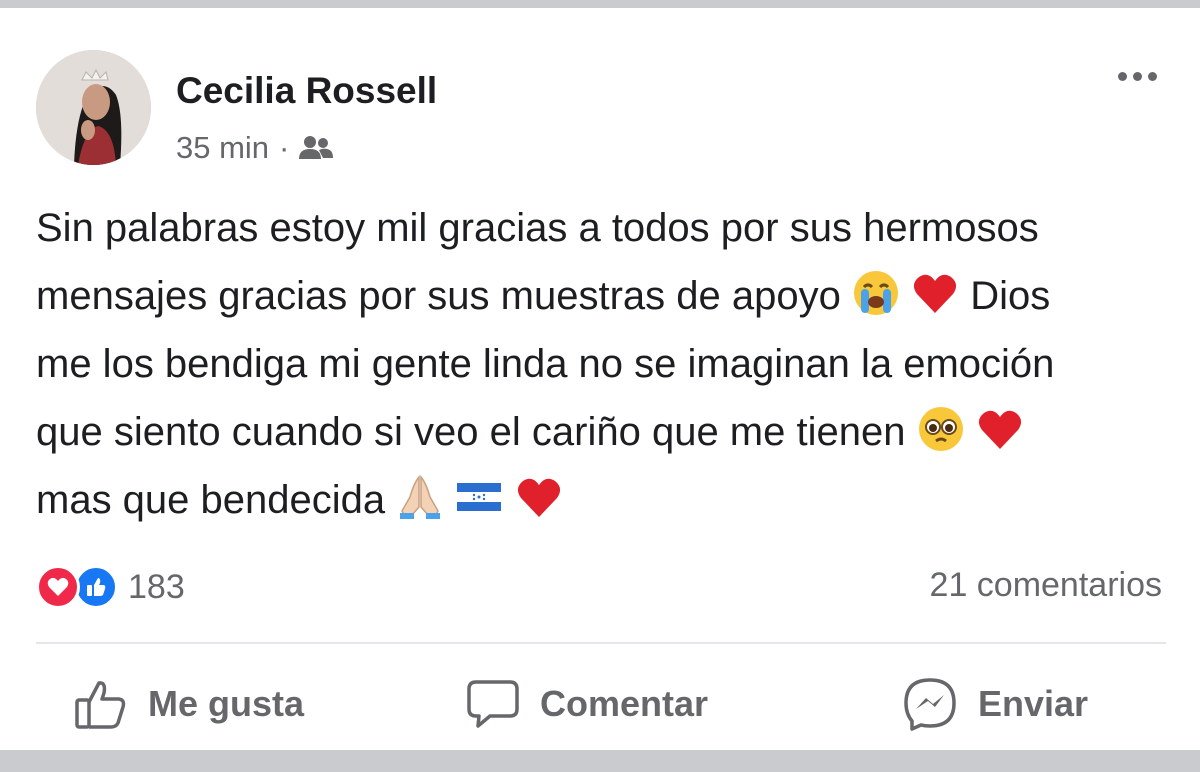  Describe the element at coordinates (58, 587) in the screenshot. I see `love-reaction-icon` at that location.